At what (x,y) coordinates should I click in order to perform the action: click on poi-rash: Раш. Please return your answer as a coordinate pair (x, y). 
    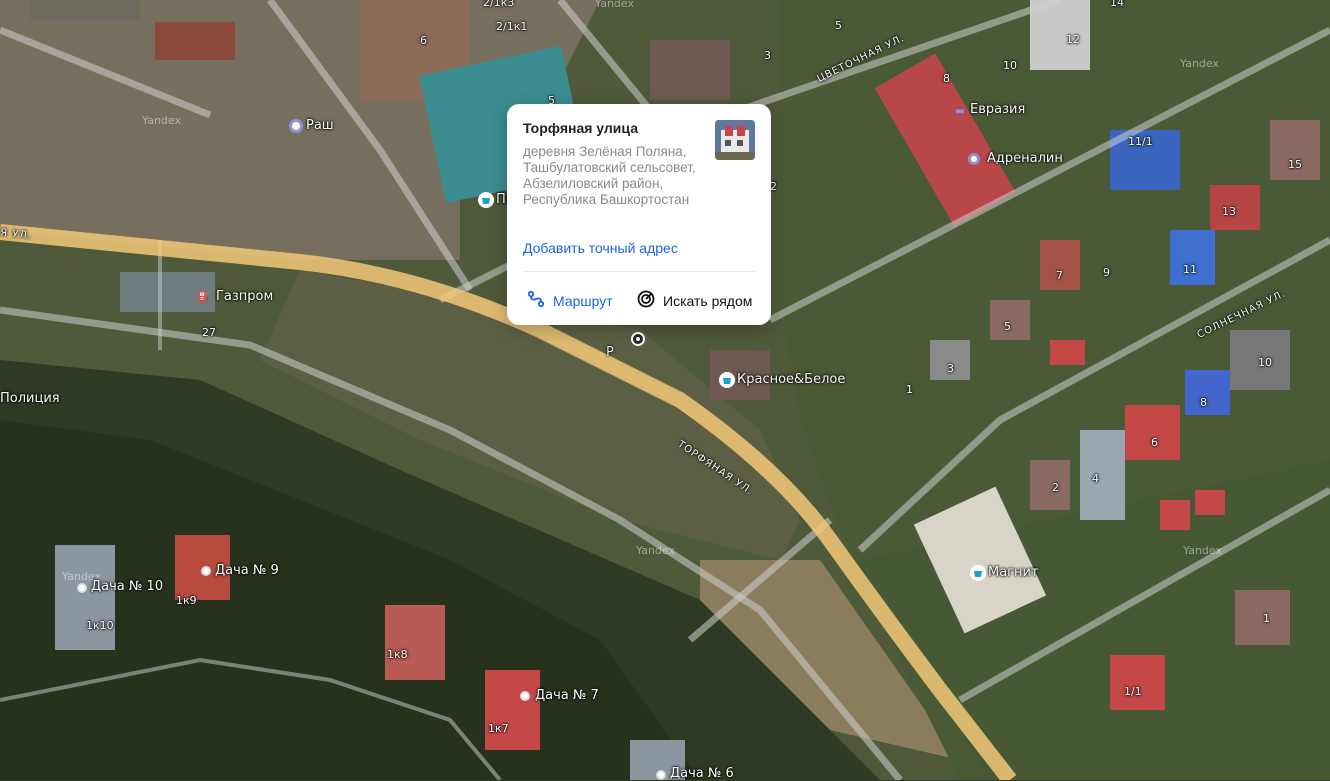
    Looking at the image, I should click on (320, 126).